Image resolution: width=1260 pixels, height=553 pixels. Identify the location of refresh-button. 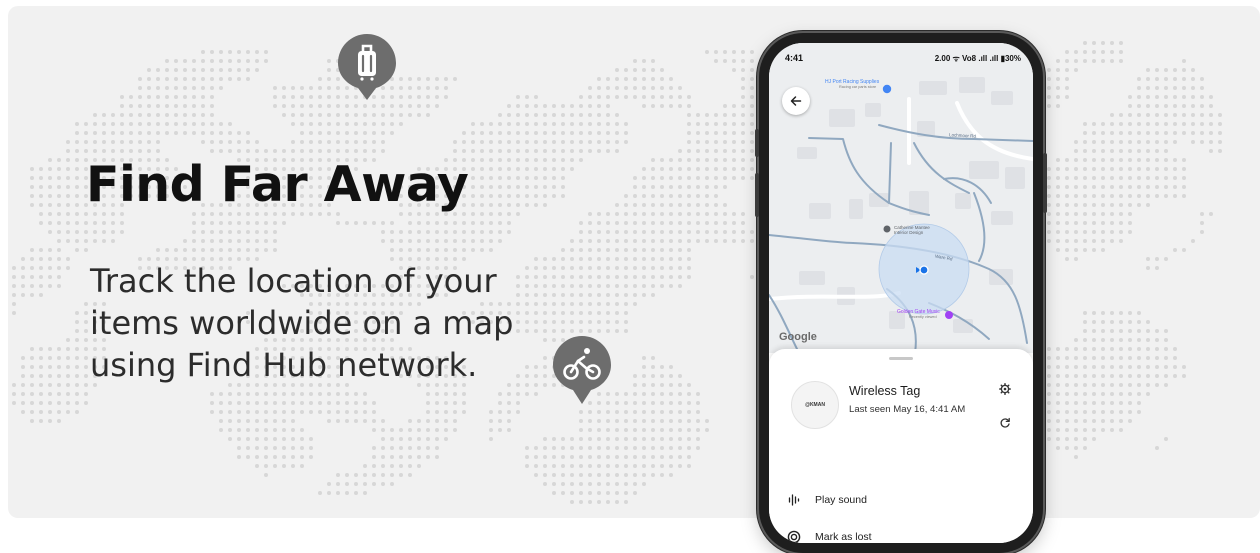
(1005, 423).